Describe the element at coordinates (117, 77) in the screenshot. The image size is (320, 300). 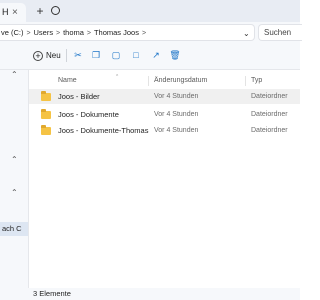
I see `sort-caret-icon: ⌃` at that location.